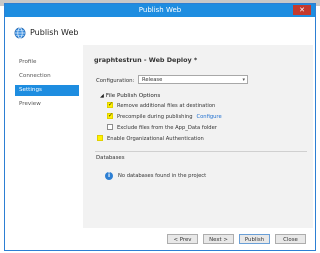 This screenshot has width=320, height=253. What do you see at coordinates (110, 158) in the screenshot?
I see `databases-heading: Databases` at bounding box center [110, 158].